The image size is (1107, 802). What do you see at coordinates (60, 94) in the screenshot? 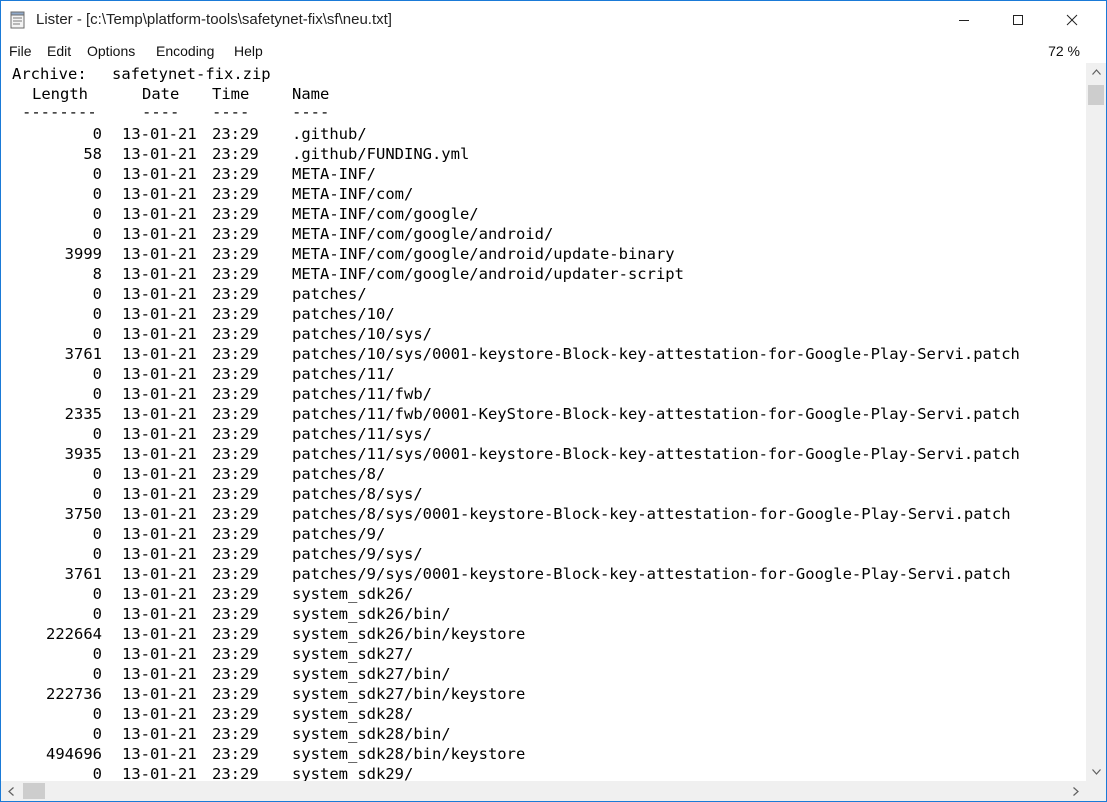
I see `header-length: Length` at bounding box center [60, 94].